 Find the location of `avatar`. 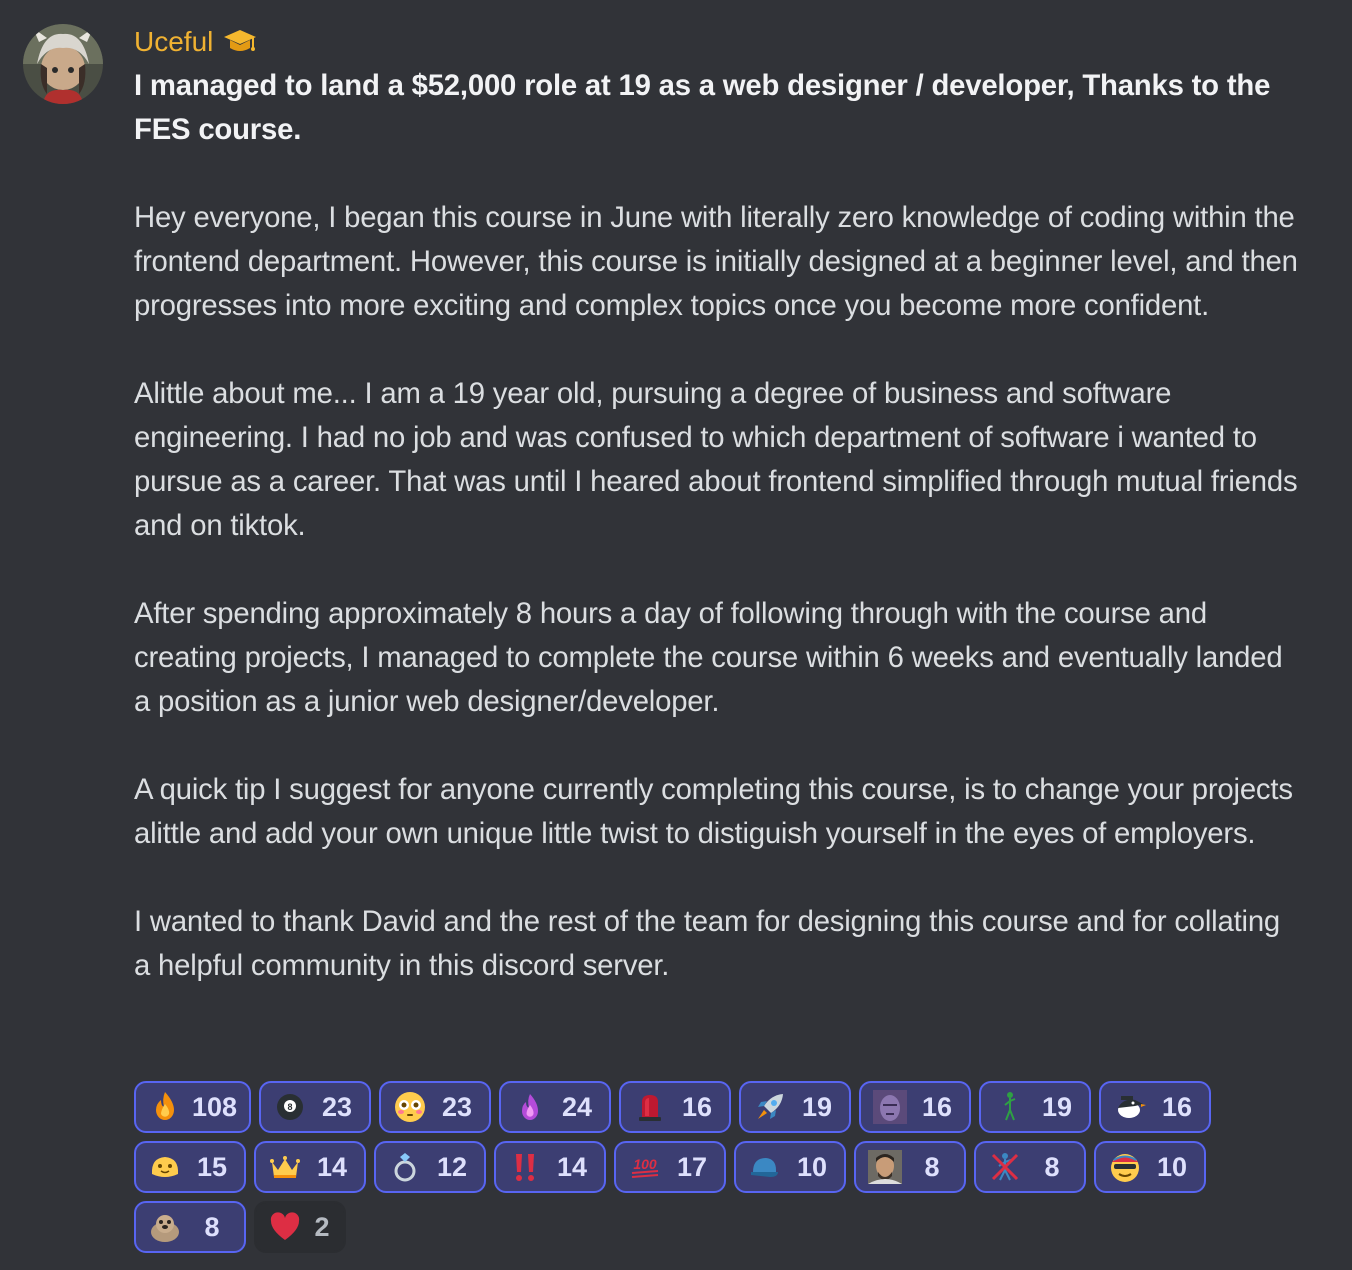

avatar is located at coordinates (63, 64).